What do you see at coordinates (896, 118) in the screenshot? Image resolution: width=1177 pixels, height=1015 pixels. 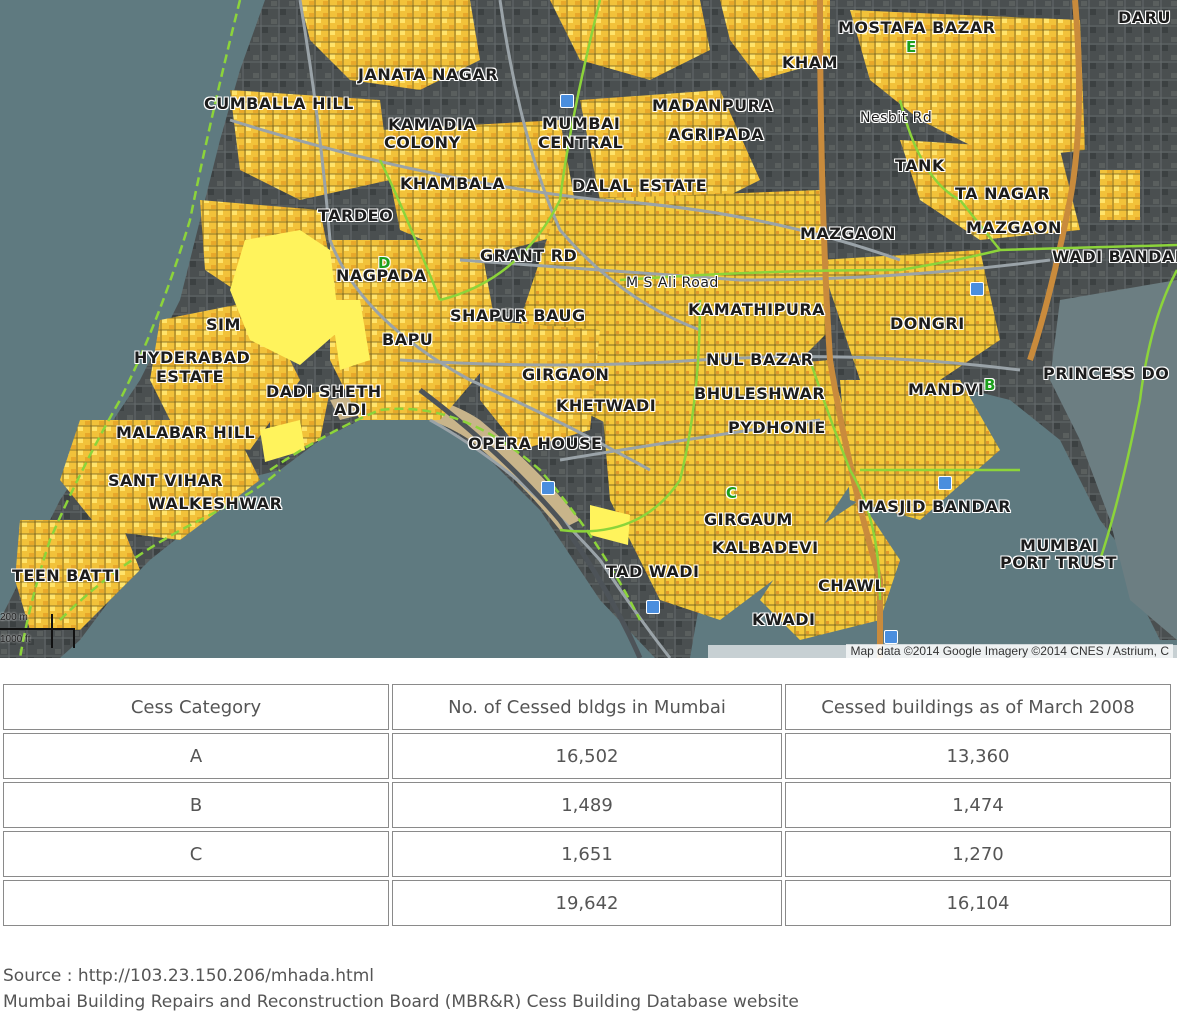 I see `map-label: Nesbit Rd` at bounding box center [896, 118].